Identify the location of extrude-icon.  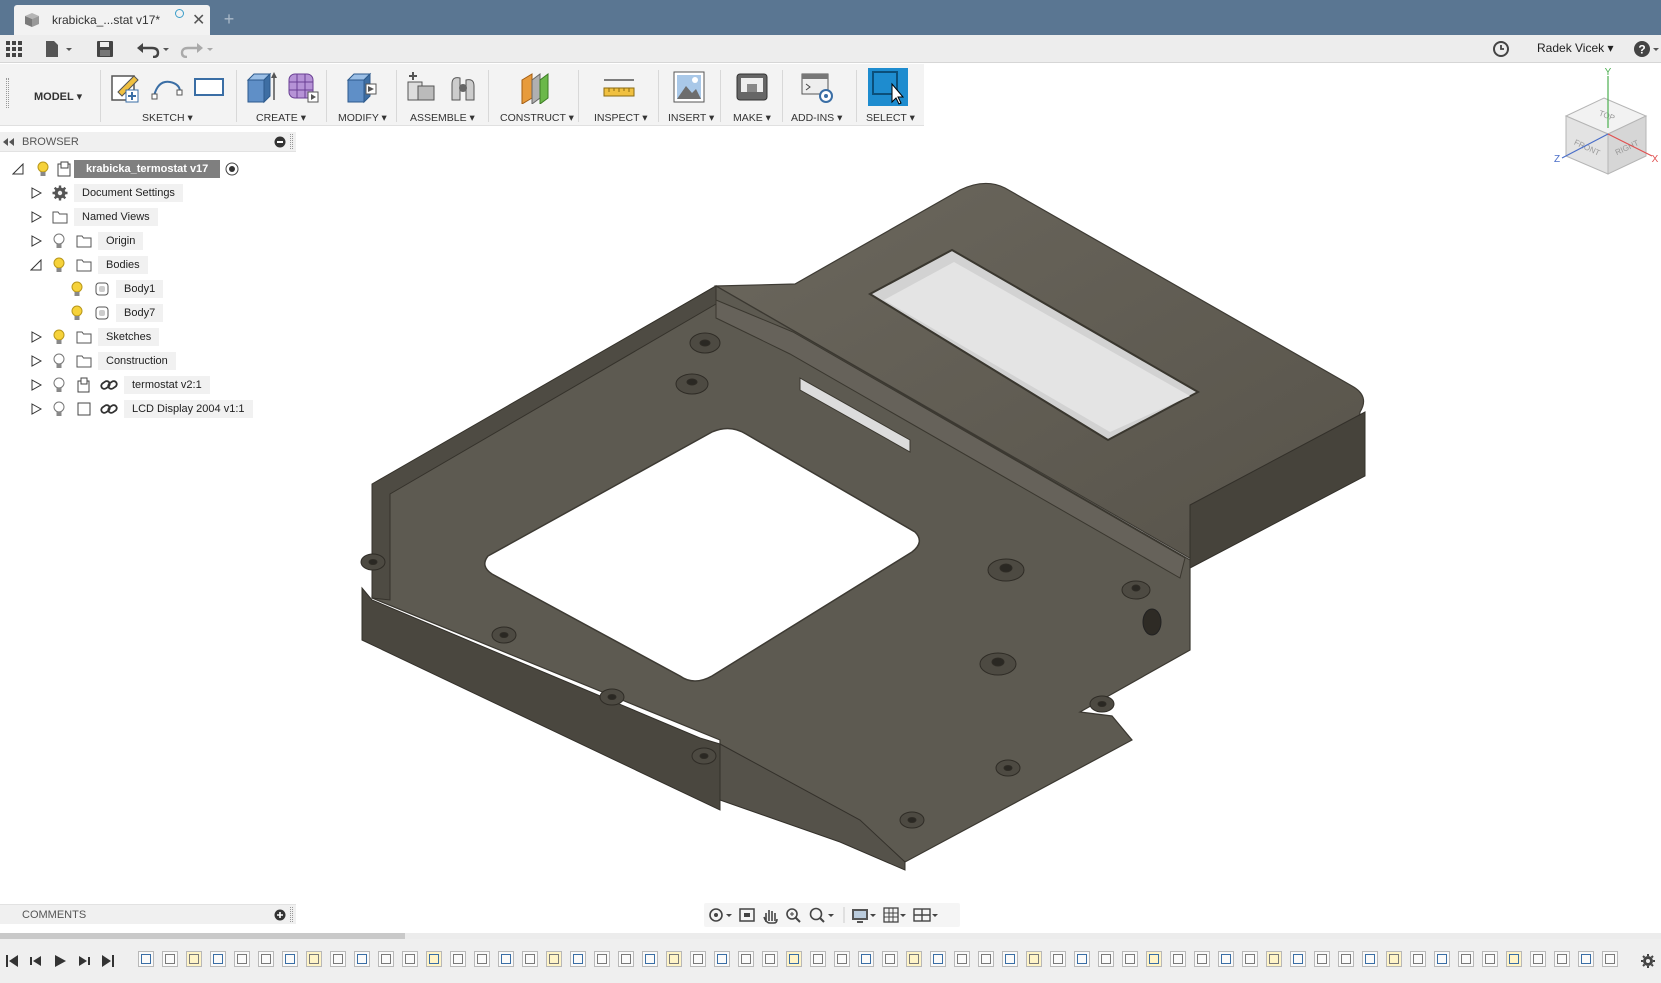
(261, 87).